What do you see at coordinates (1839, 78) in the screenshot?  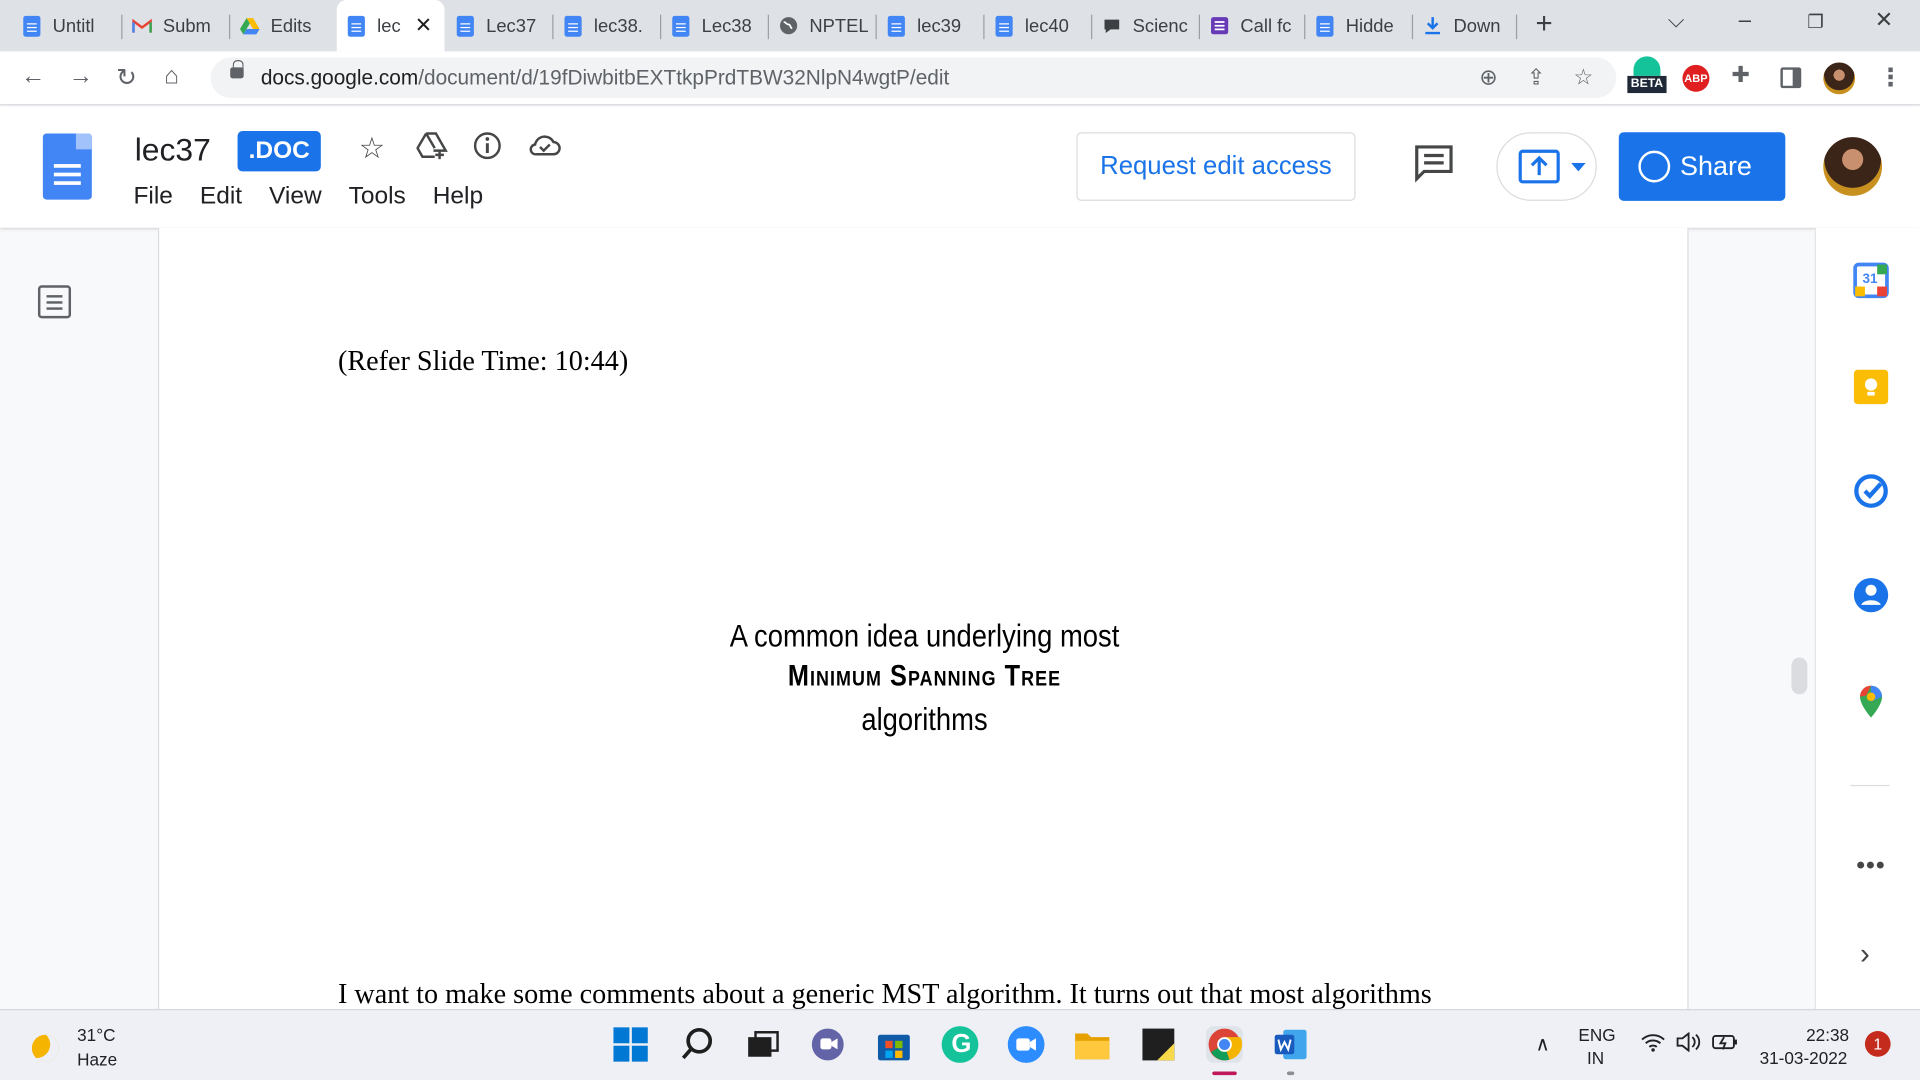 I see `profile-avatar-small` at bounding box center [1839, 78].